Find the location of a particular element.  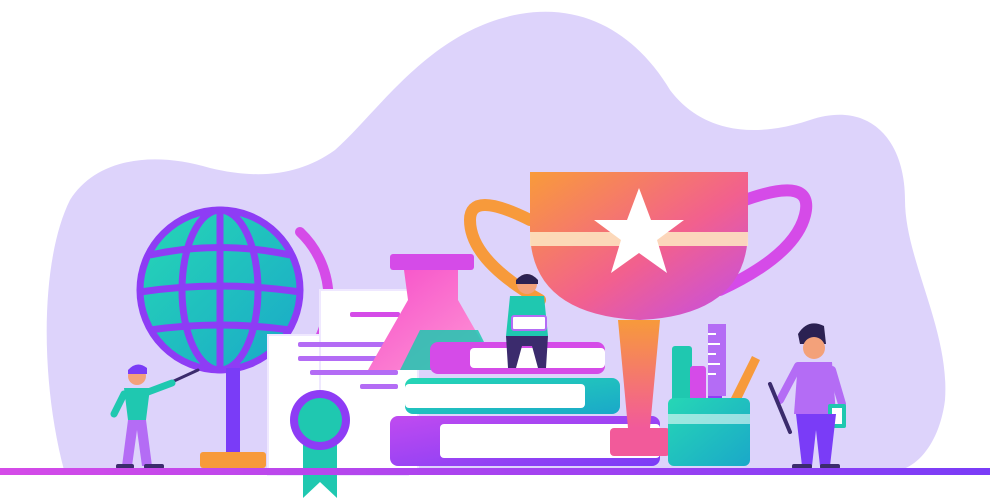

floor-line is located at coordinates (495, 471).